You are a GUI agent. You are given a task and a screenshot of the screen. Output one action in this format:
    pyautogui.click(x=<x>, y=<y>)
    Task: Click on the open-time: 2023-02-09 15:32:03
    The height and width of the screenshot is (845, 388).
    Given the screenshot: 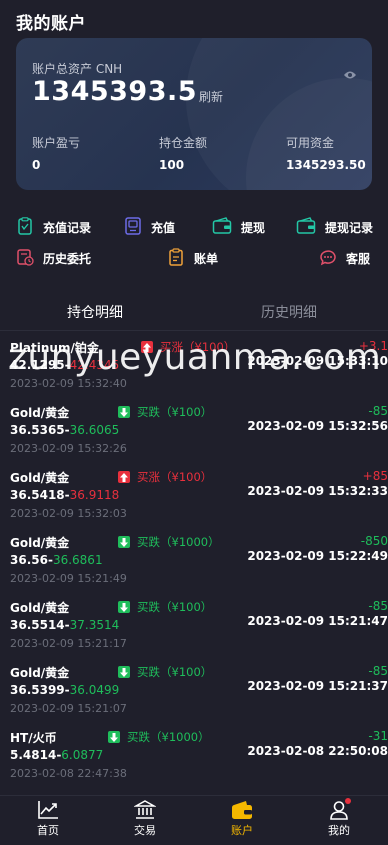 What is the action you would take?
    pyautogui.click(x=68, y=513)
    